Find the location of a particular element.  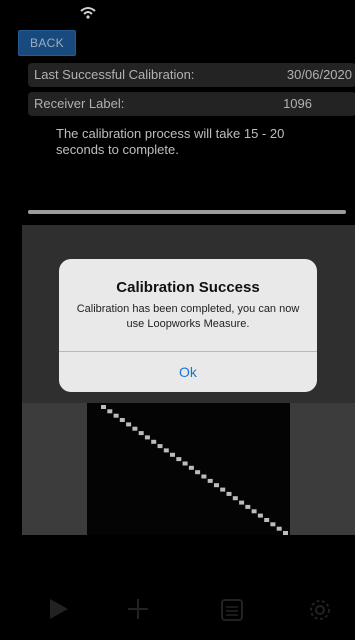

alert-ok-button: Ok is located at coordinates (188, 372).